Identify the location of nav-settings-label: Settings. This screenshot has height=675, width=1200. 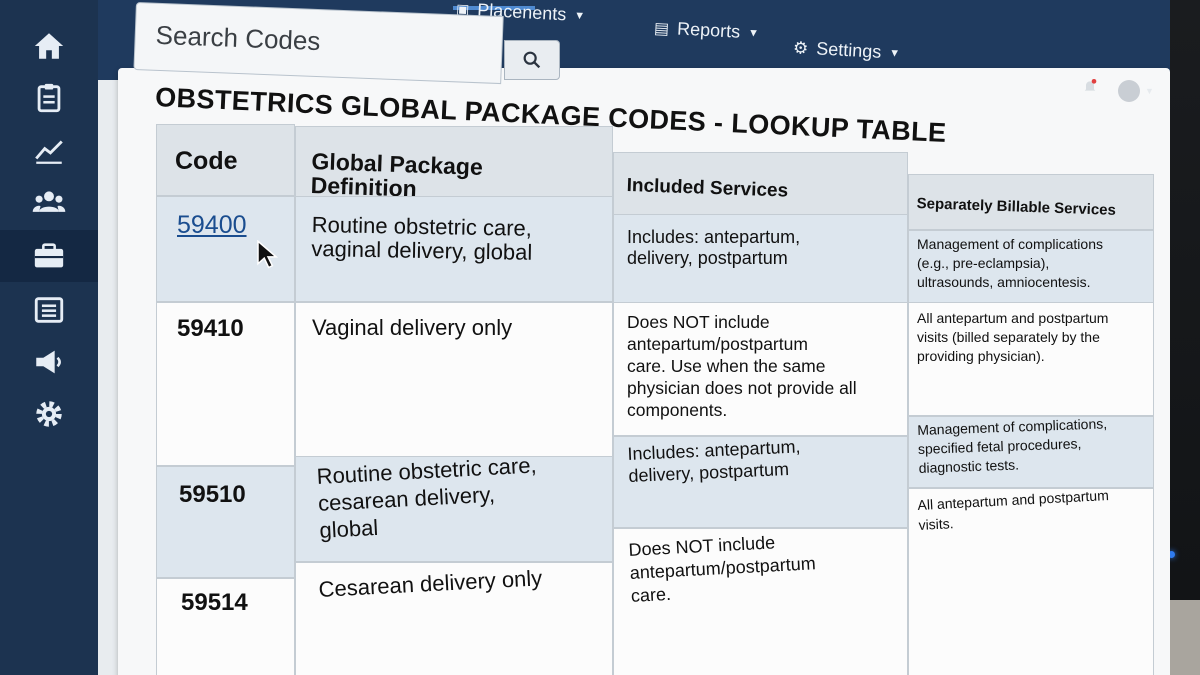
(848, 50).